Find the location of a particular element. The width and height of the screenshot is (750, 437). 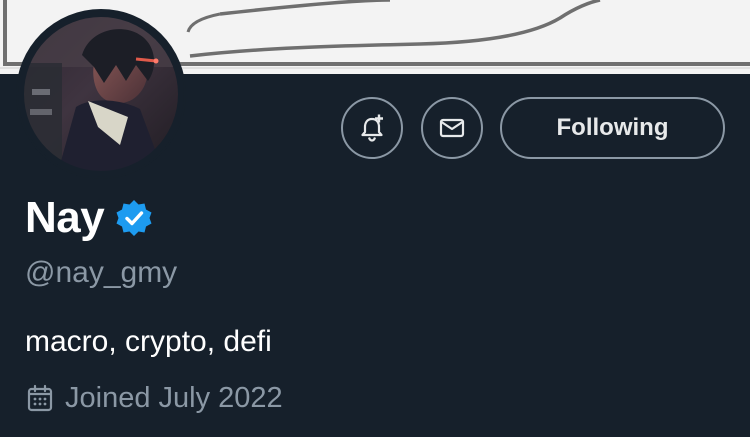

following-button: Following is located at coordinates (612, 128).